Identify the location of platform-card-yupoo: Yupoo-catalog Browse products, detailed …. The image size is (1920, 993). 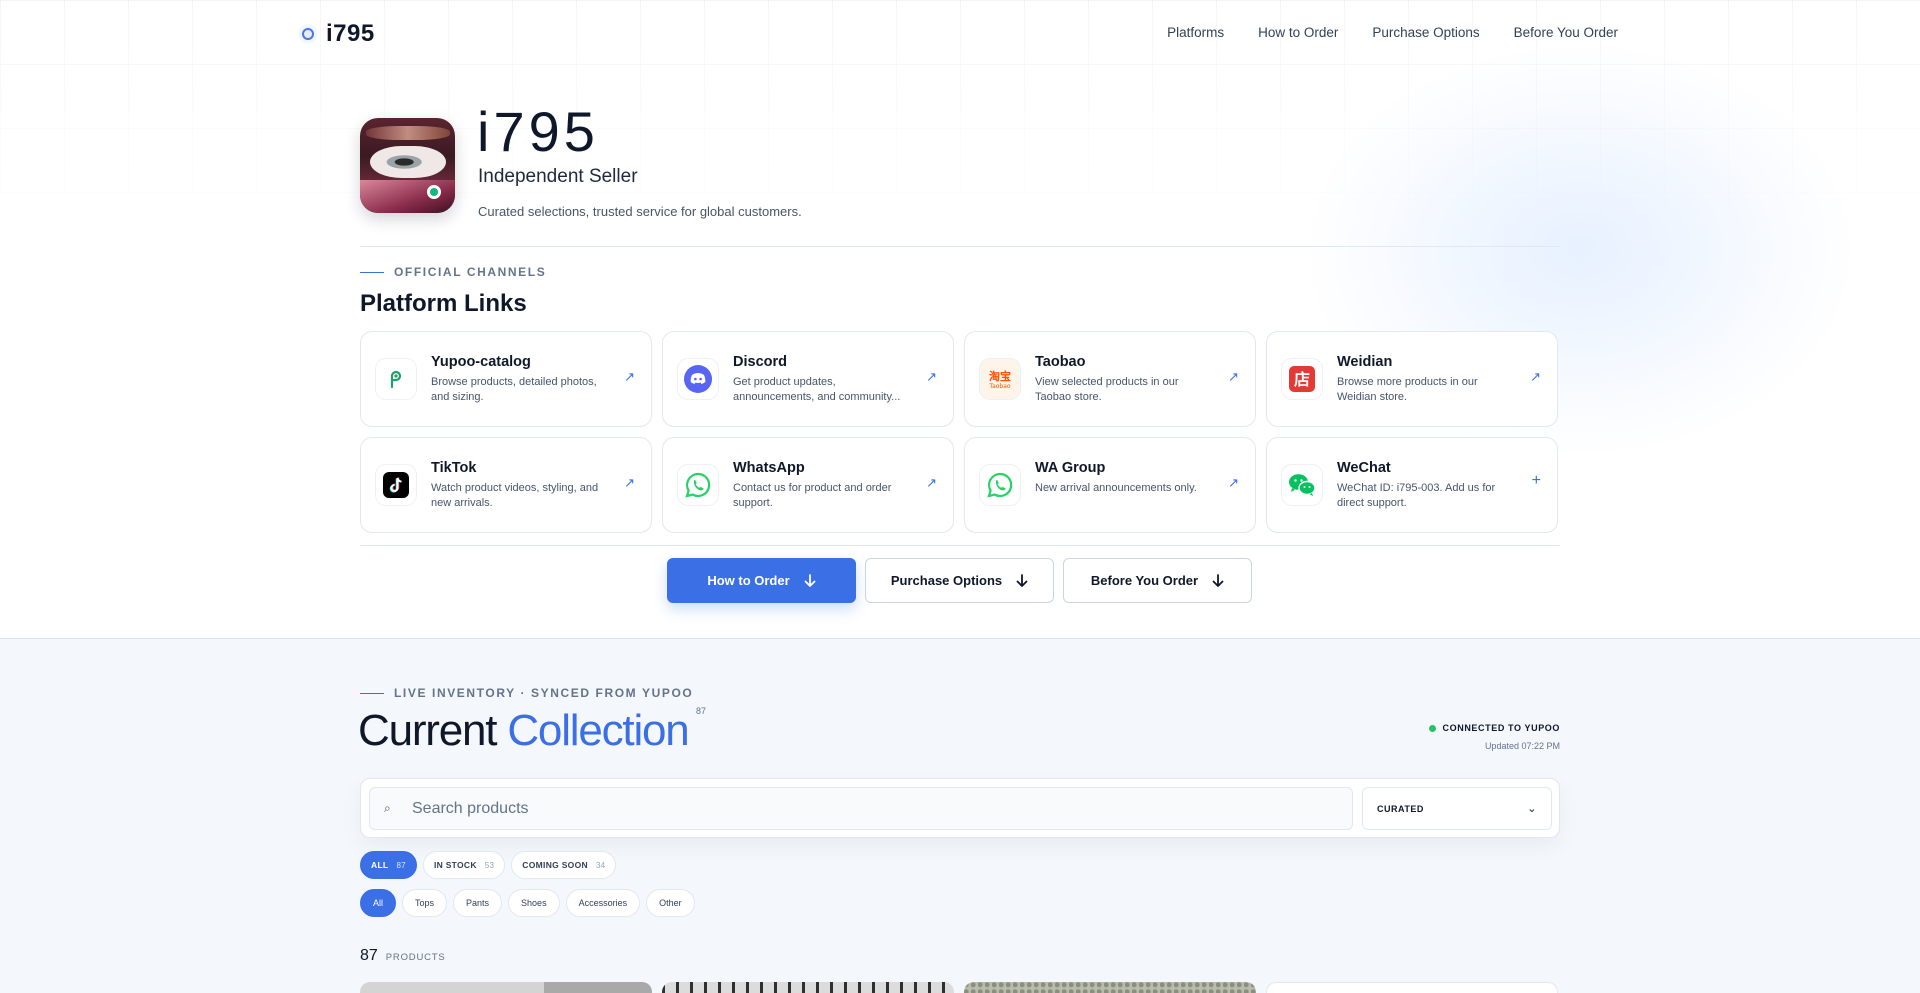
(506, 379).